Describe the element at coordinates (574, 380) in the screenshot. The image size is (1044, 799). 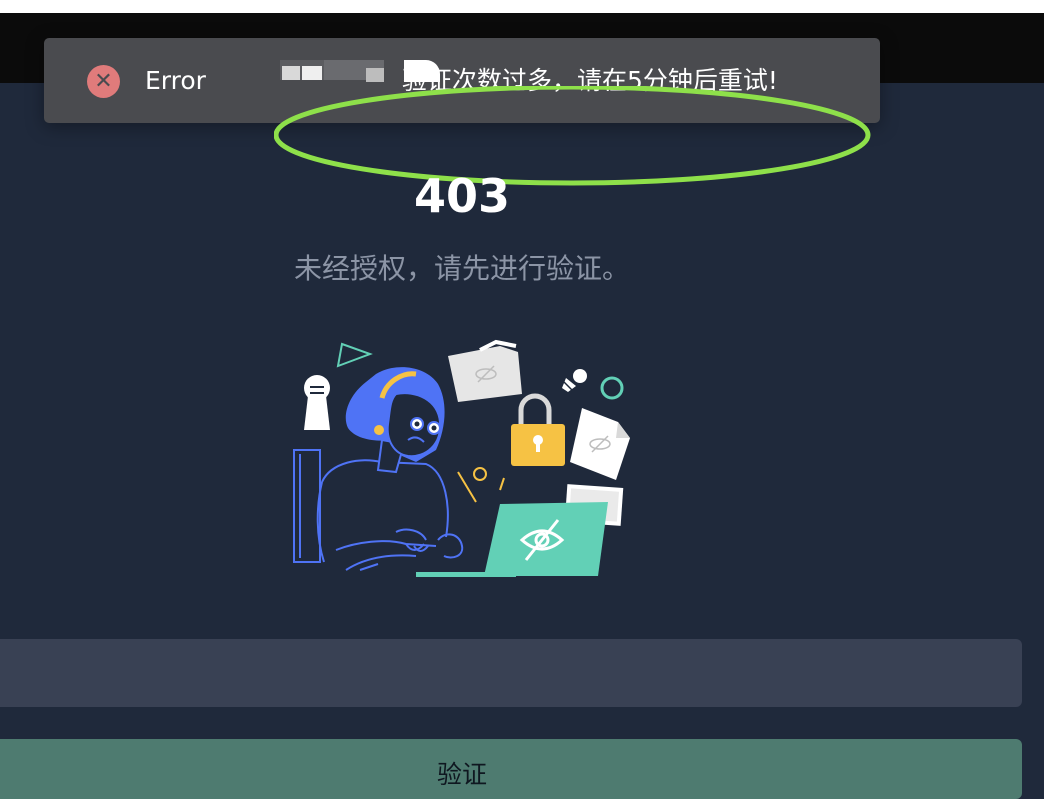
I see `key-icon` at that location.